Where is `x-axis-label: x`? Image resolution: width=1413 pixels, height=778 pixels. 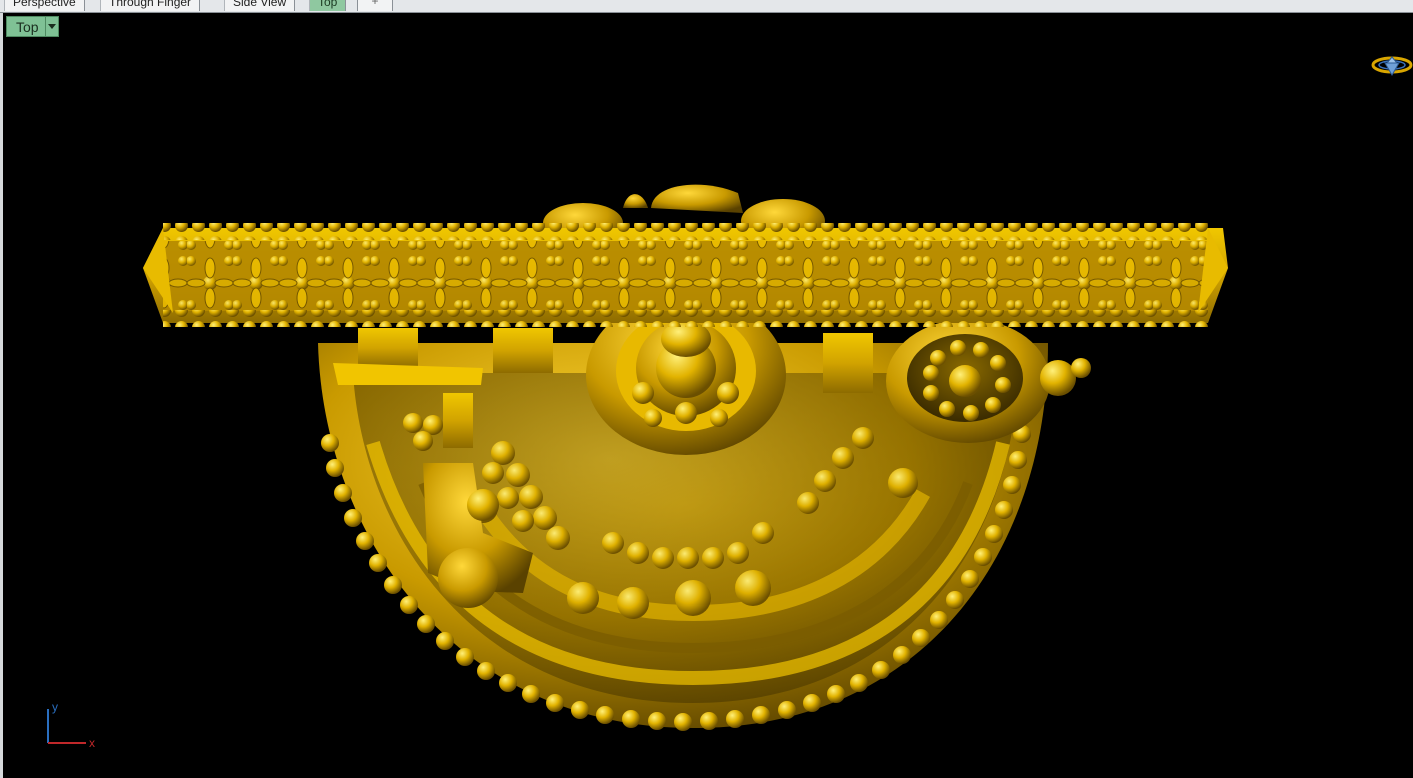 x-axis-label: x is located at coordinates (92, 742).